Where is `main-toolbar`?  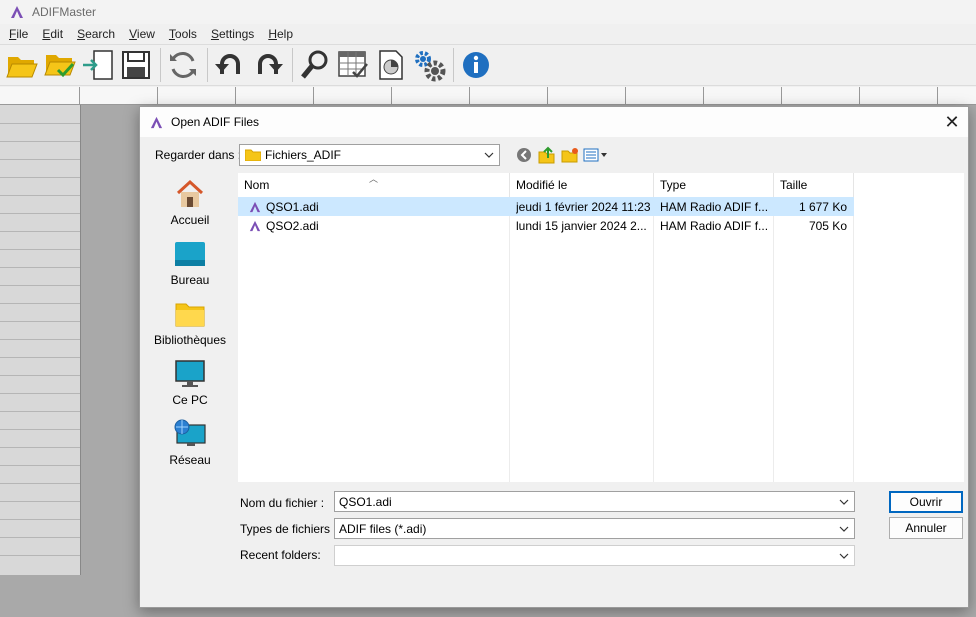 main-toolbar is located at coordinates (488, 65).